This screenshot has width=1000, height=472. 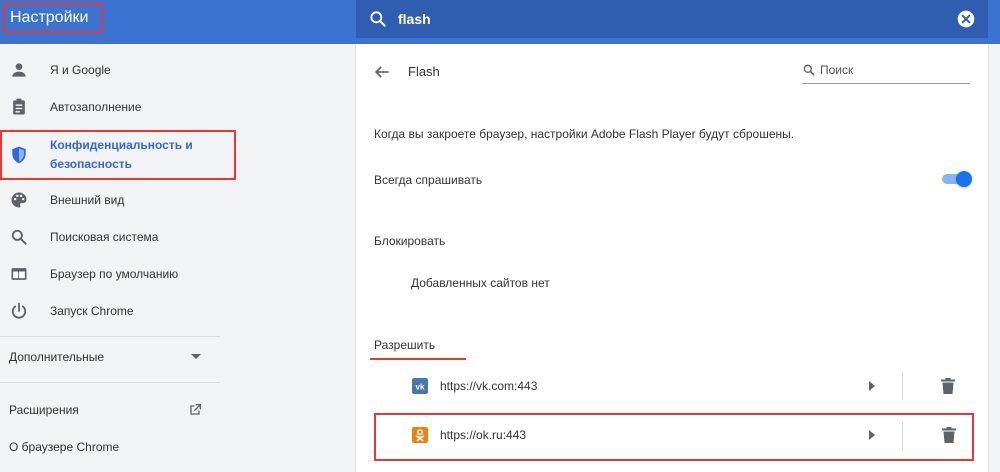 I want to click on vk-icon: vk, so click(x=420, y=386).